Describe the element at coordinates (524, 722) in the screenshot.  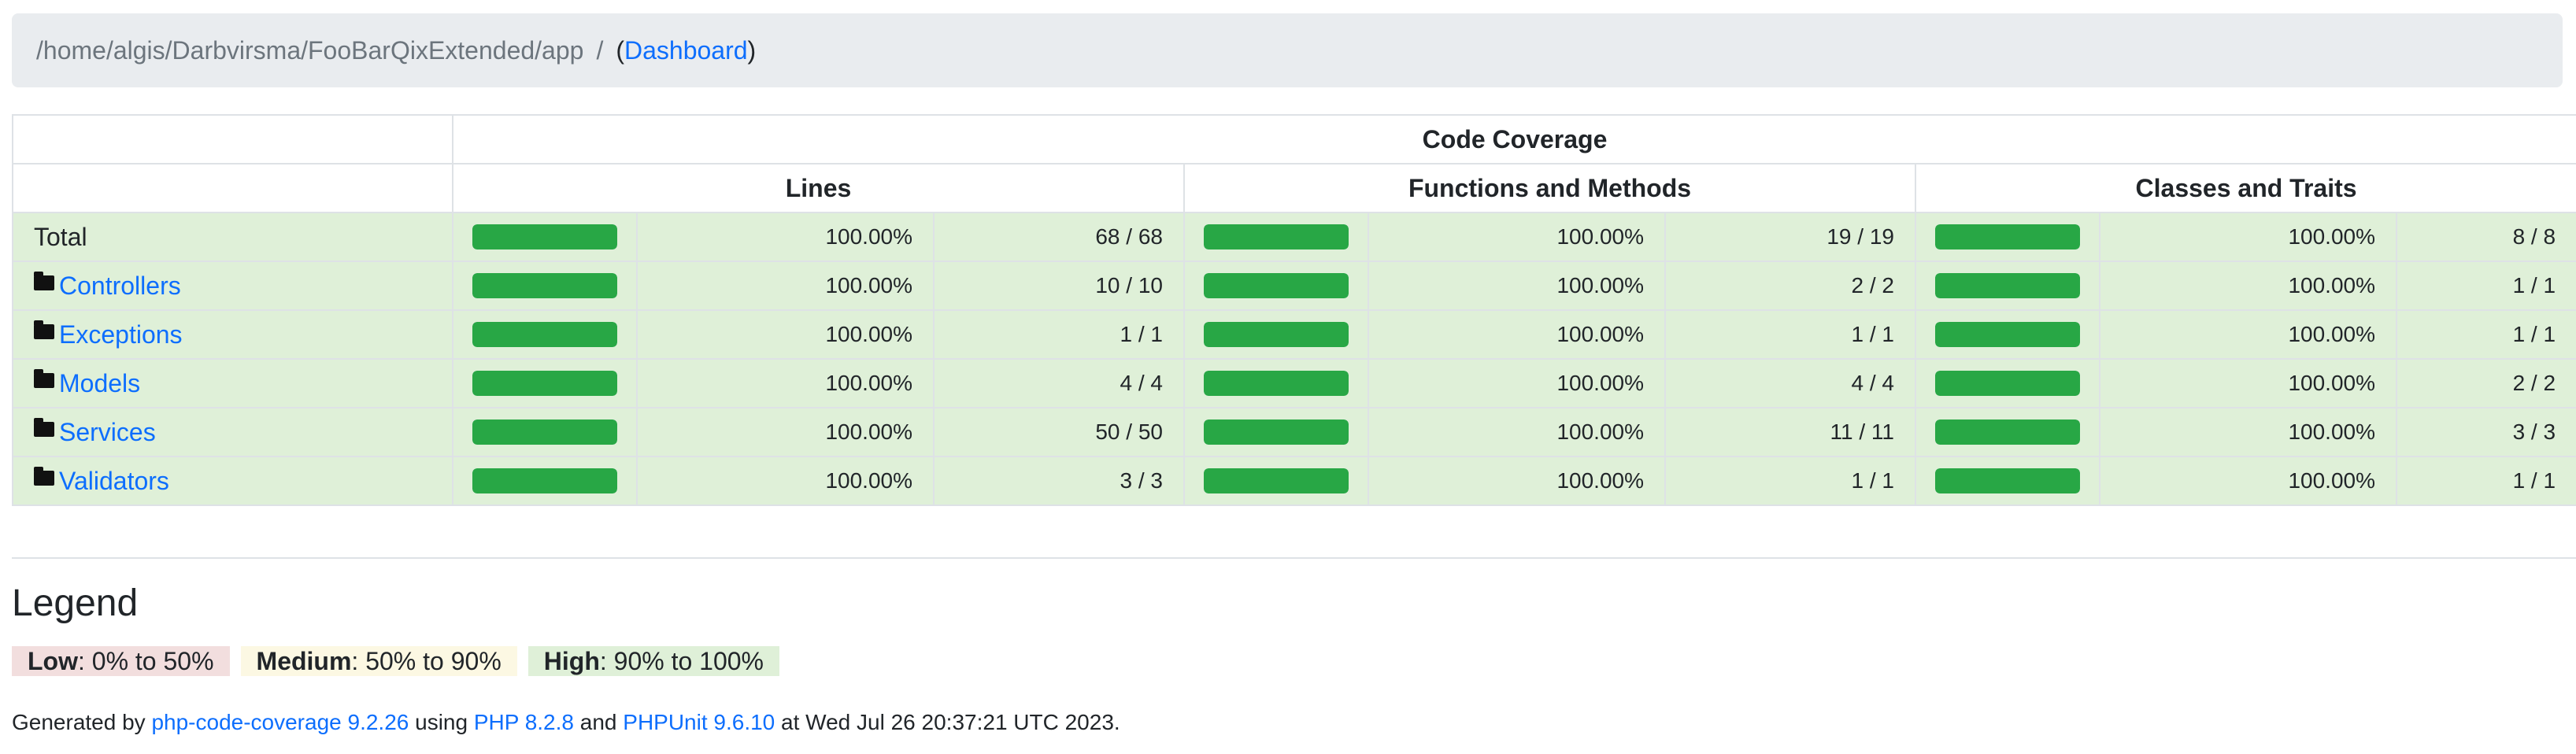
I see `footer-php-link: PHP 8.2.8` at that location.